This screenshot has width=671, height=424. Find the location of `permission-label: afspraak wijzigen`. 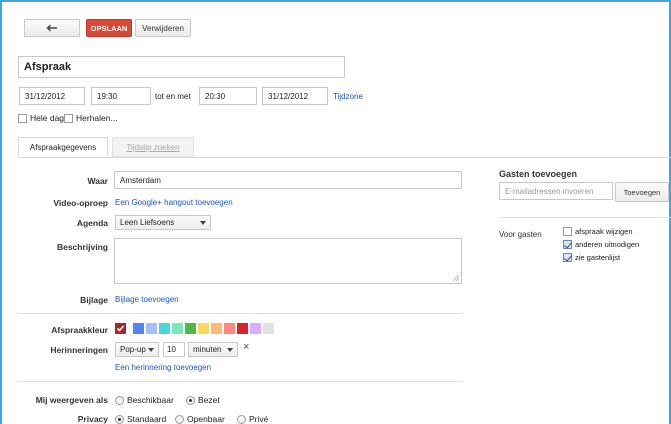

permission-label: afspraak wijzigen is located at coordinates (604, 231).